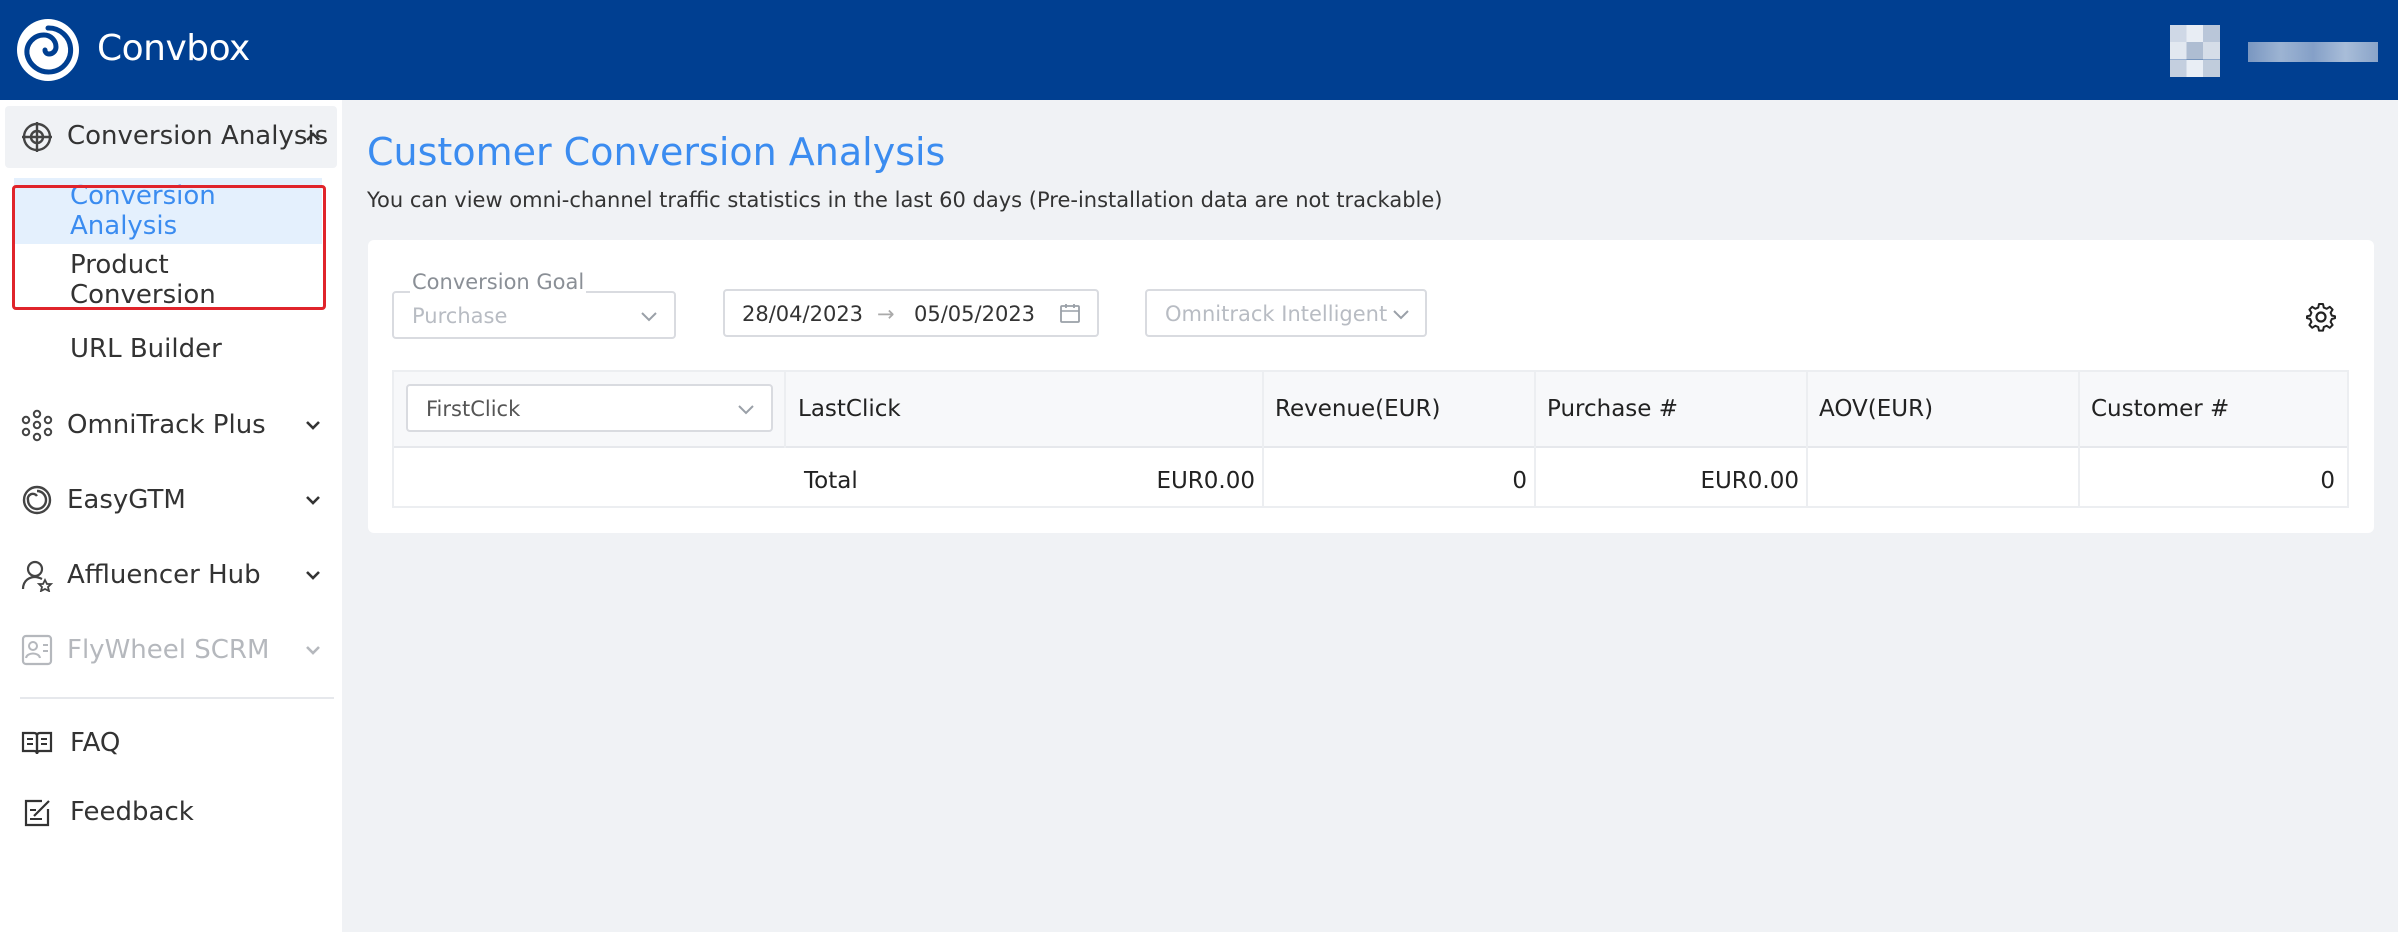  Describe the element at coordinates (849, 409) in the screenshot. I see `header-lastclick: LastClick` at that location.